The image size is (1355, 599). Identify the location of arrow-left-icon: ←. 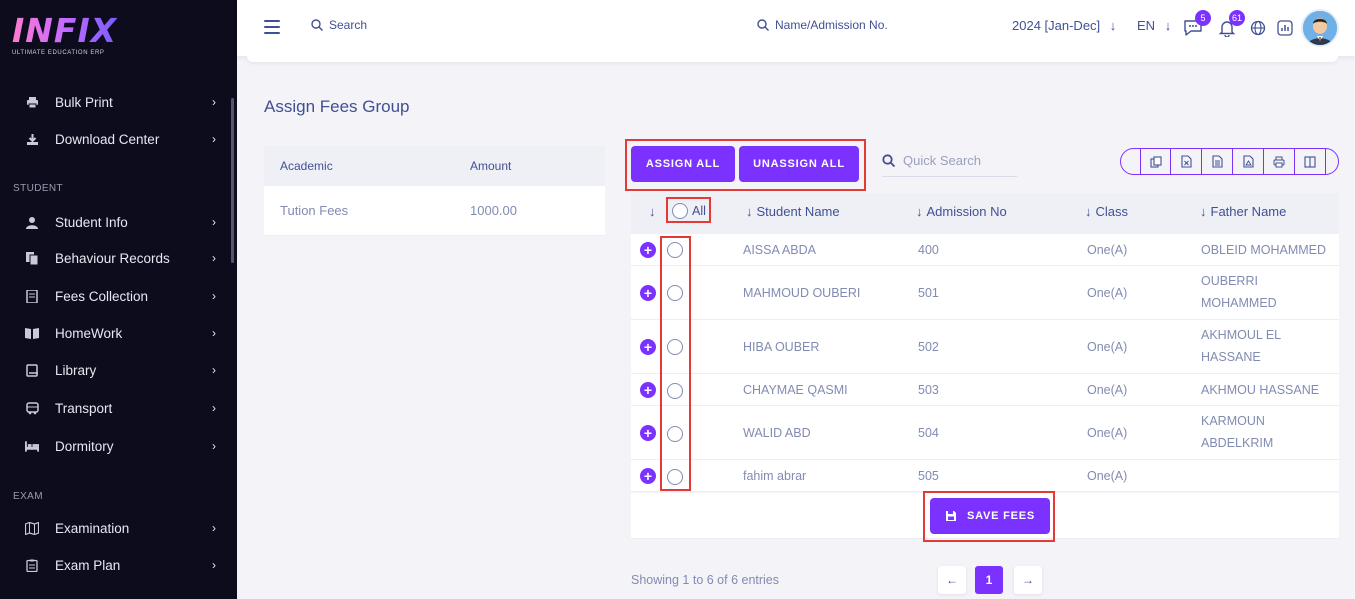
(952, 580).